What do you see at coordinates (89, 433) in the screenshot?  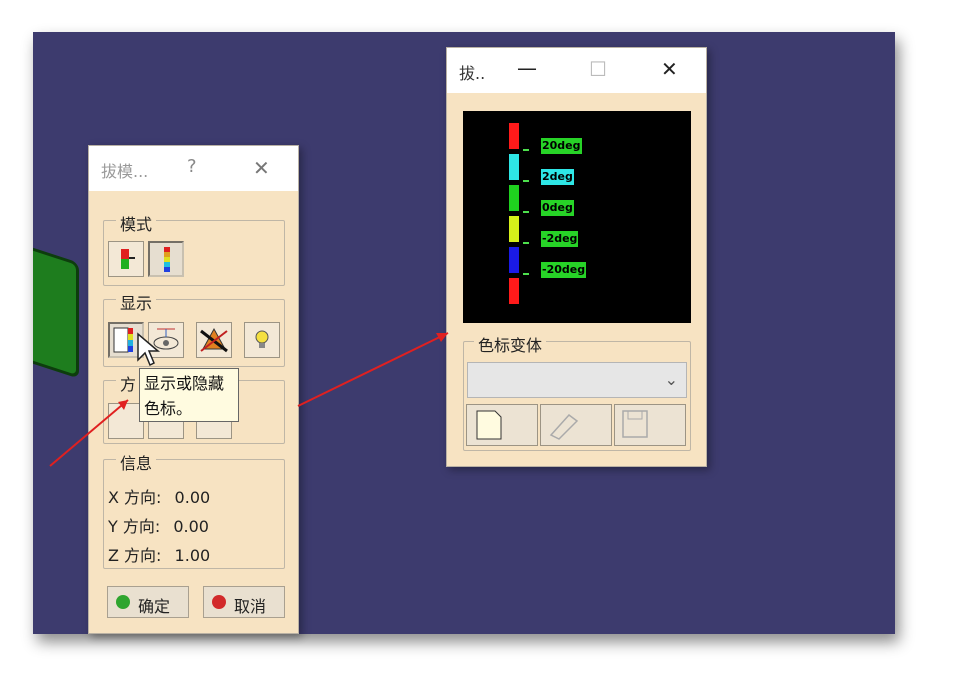 I see `arrow-to-button` at bounding box center [89, 433].